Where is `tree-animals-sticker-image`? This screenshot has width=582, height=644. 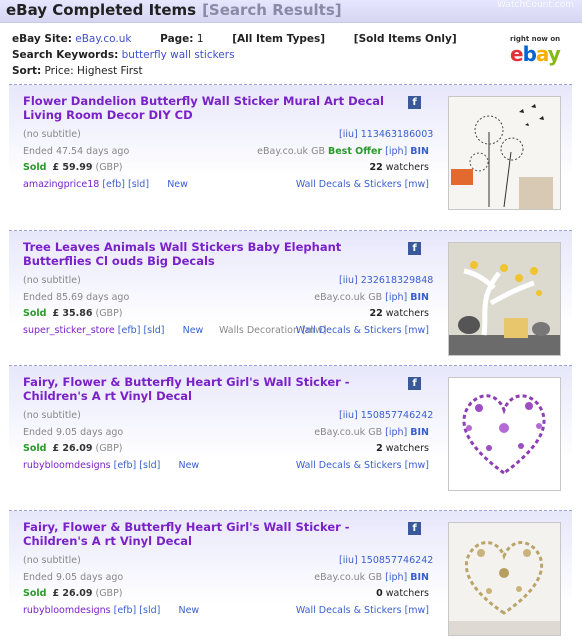 tree-animals-sticker-image is located at coordinates (504, 299).